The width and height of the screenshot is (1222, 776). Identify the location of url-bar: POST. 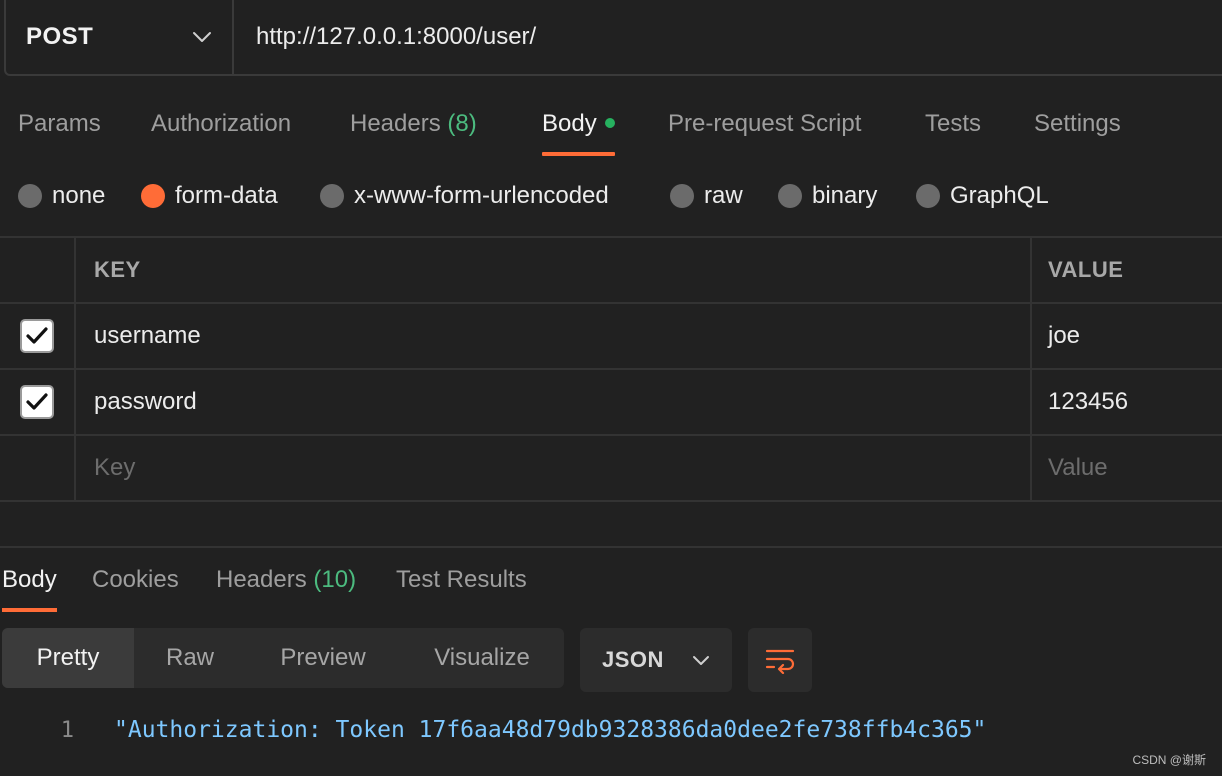
(613, 38).